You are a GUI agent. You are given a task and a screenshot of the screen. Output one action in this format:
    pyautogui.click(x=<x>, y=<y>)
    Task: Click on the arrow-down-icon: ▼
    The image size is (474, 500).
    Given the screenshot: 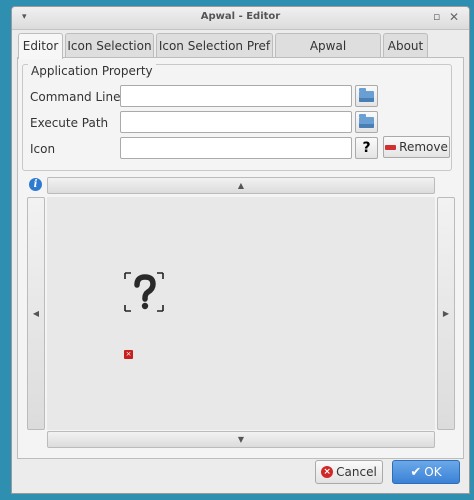 What is the action you would take?
    pyautogui.click(x=241, y=439)
    